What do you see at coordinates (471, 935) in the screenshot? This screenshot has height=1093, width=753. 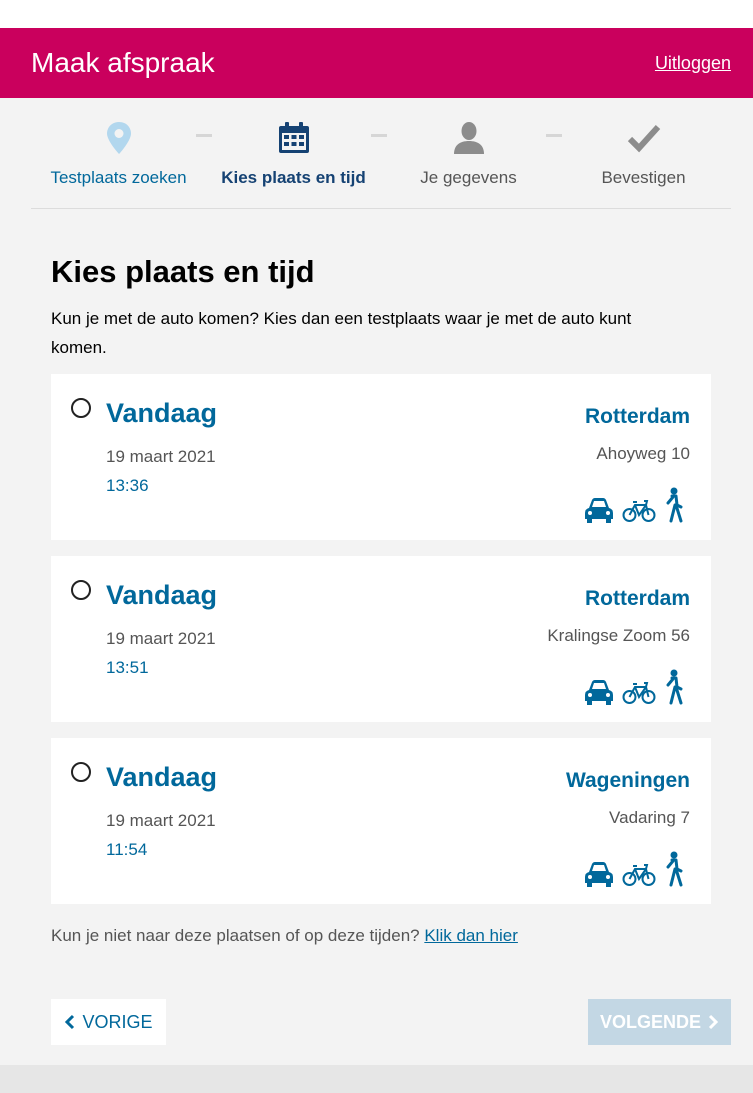 I see `other-option-link: Klik dan hier` at bounding box center [471, 935].